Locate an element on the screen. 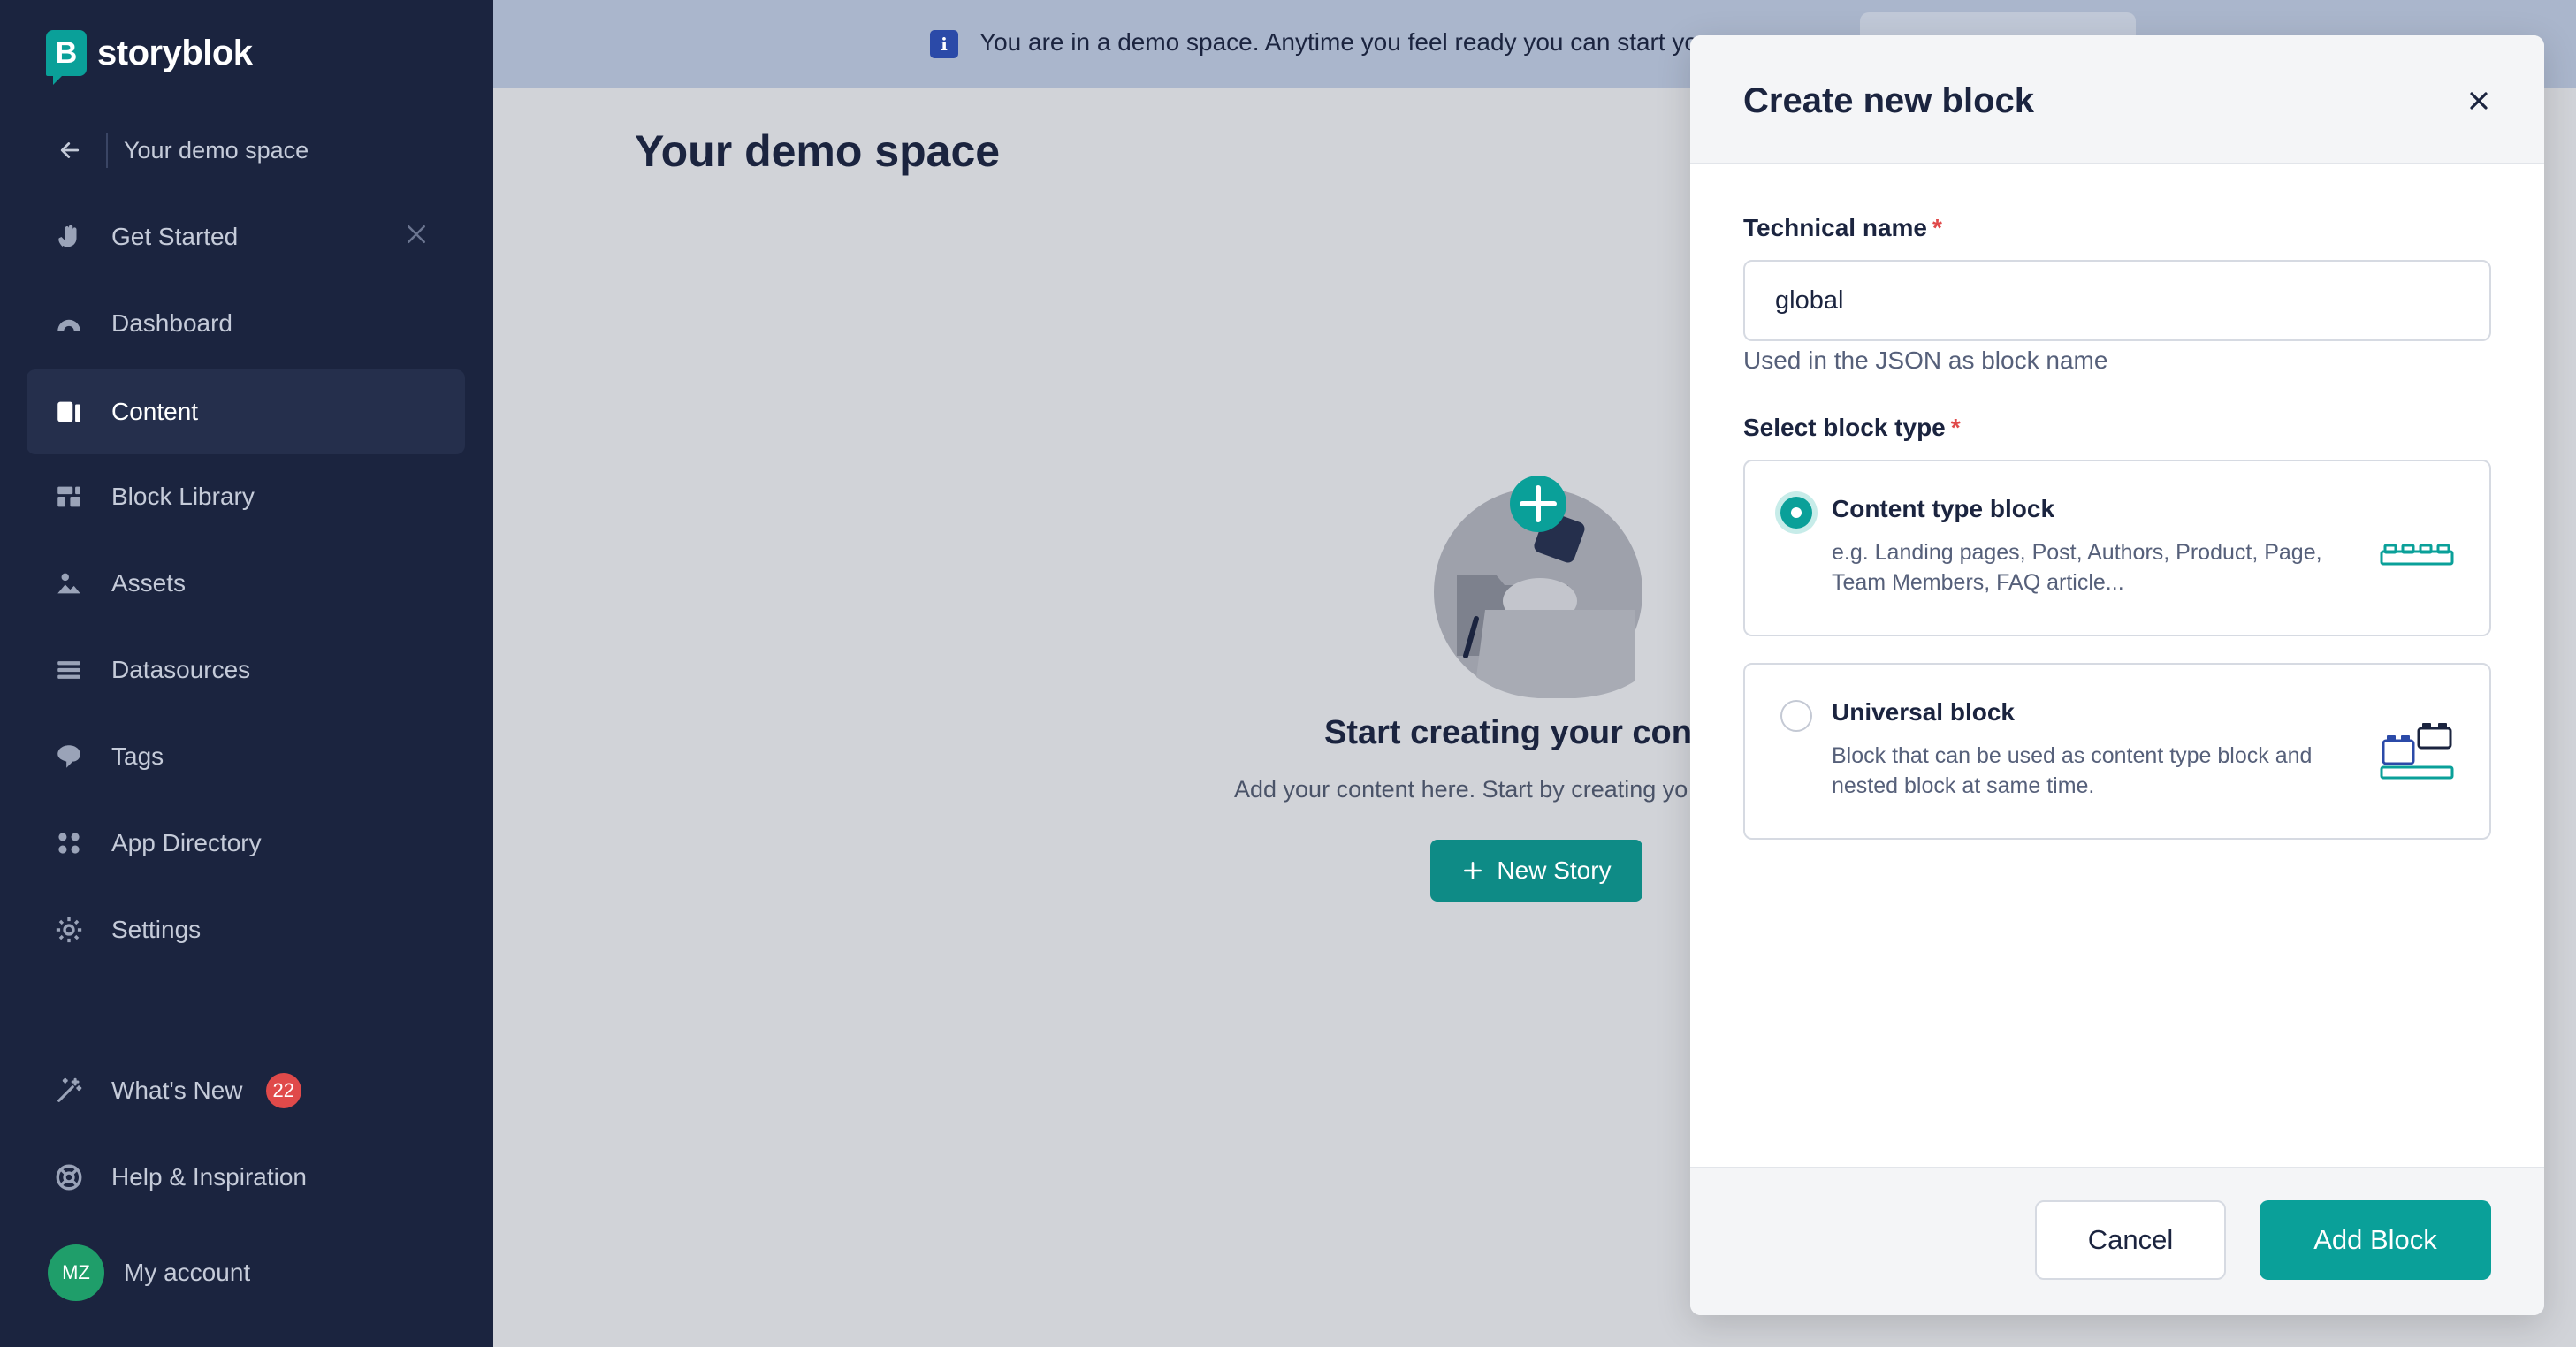  cancel-button: Cancel is located at coordinates (2130, 1240).